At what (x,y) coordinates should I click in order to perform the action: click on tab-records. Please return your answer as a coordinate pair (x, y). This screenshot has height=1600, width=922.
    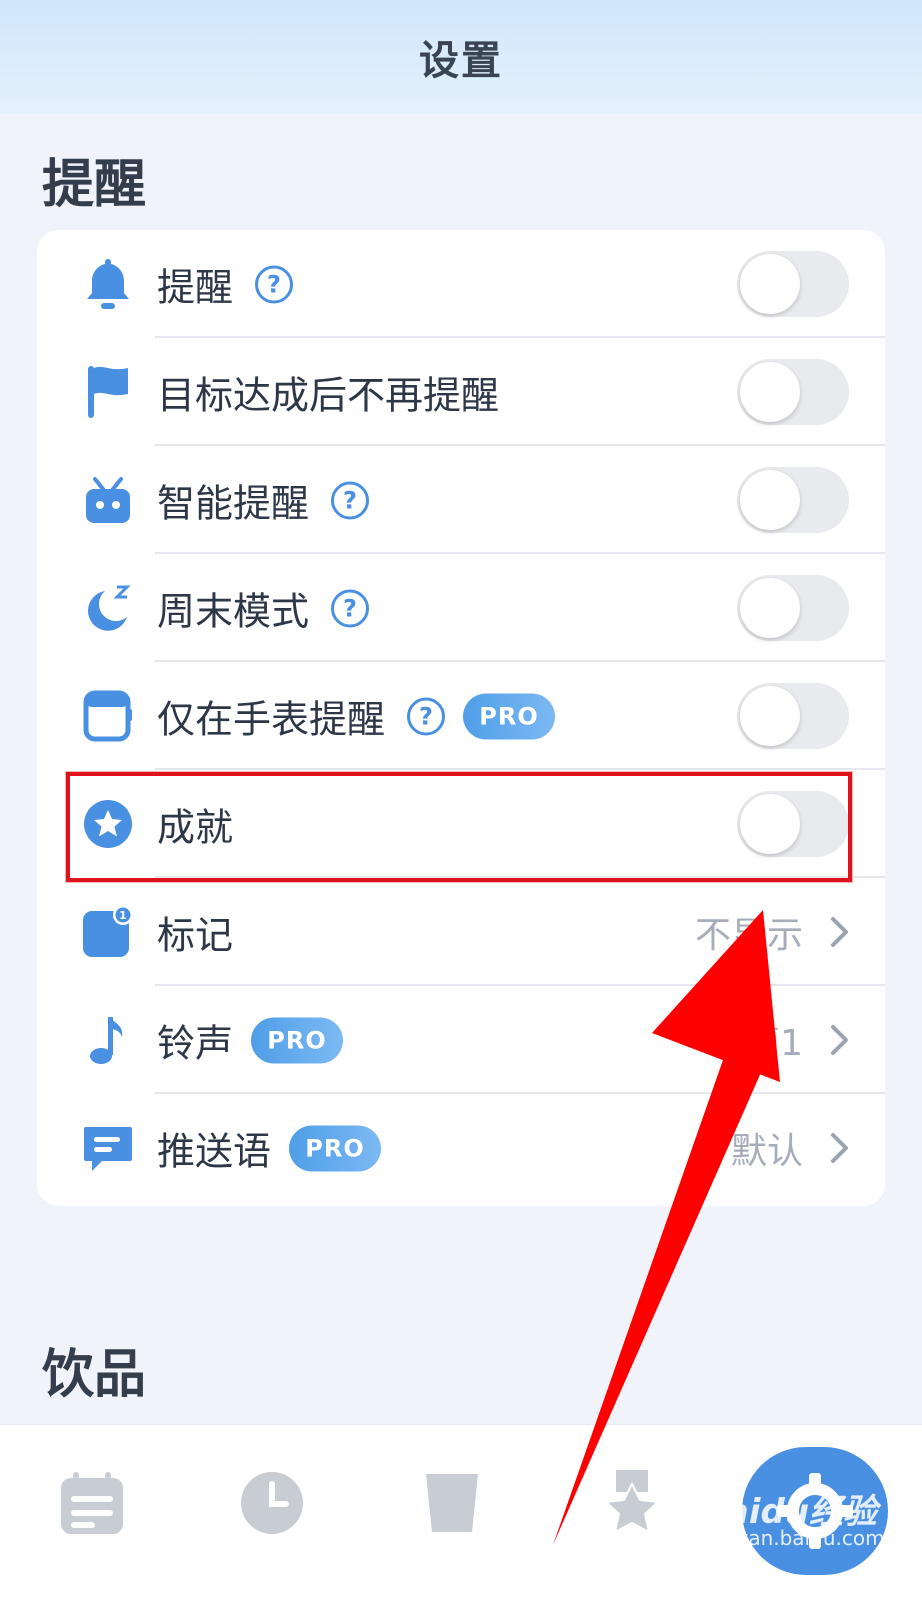
    Looking at the image, I should click on (92, 1503).